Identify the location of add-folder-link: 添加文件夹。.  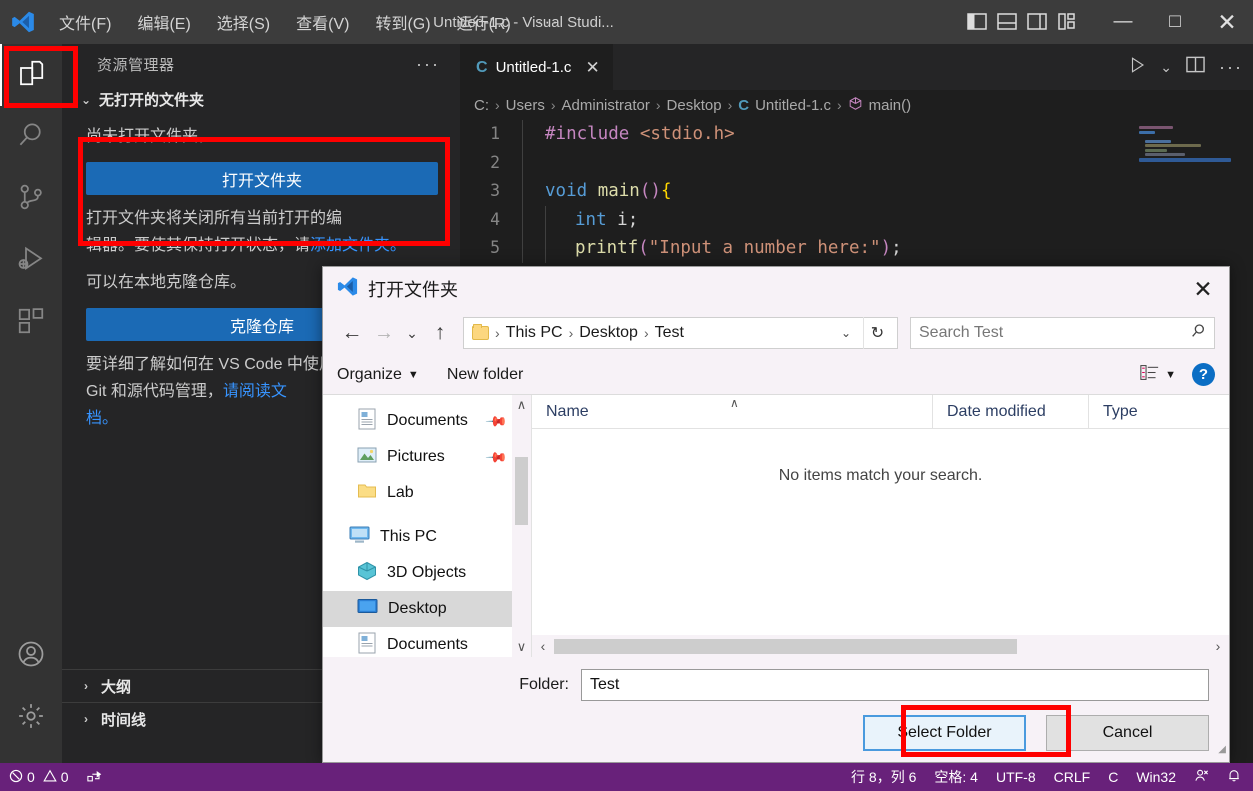
(358, 245).